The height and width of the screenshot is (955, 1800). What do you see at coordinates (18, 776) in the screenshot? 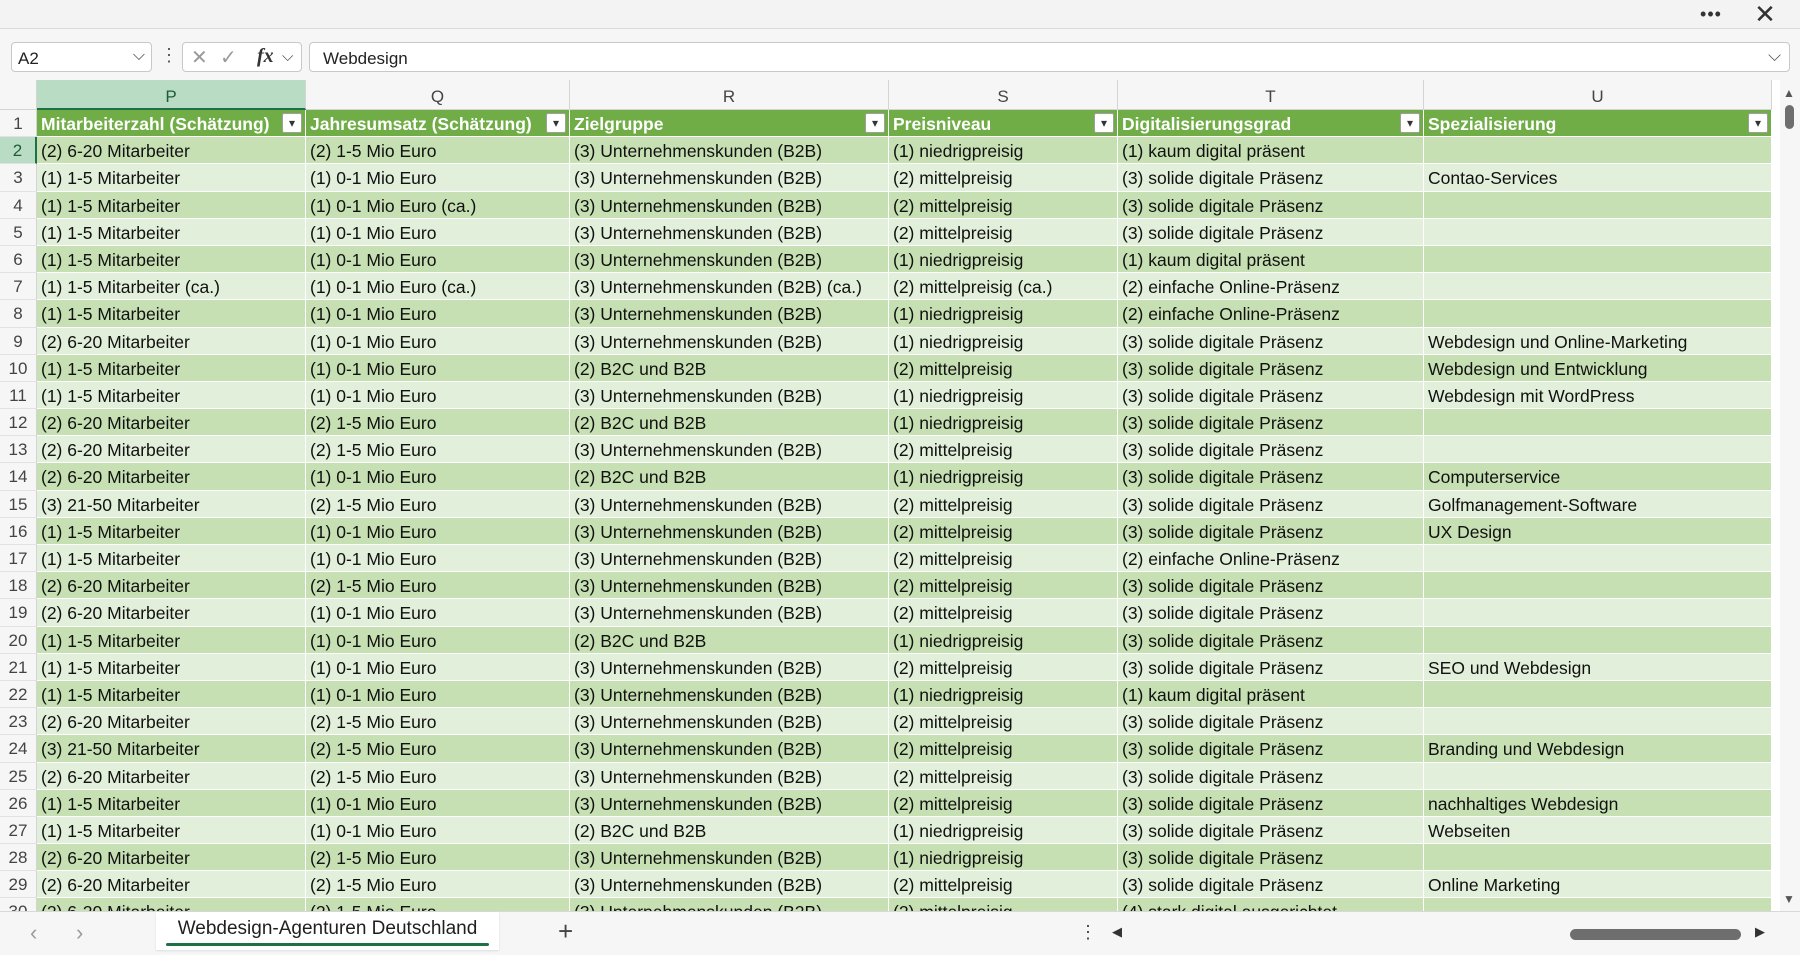
I see `row-number: 25` at bounding box center [18, 776].